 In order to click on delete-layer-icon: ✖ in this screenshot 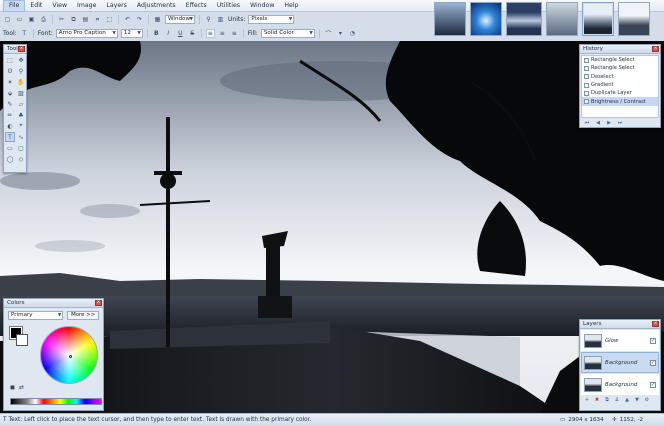, I will do `click(597, 400)`.